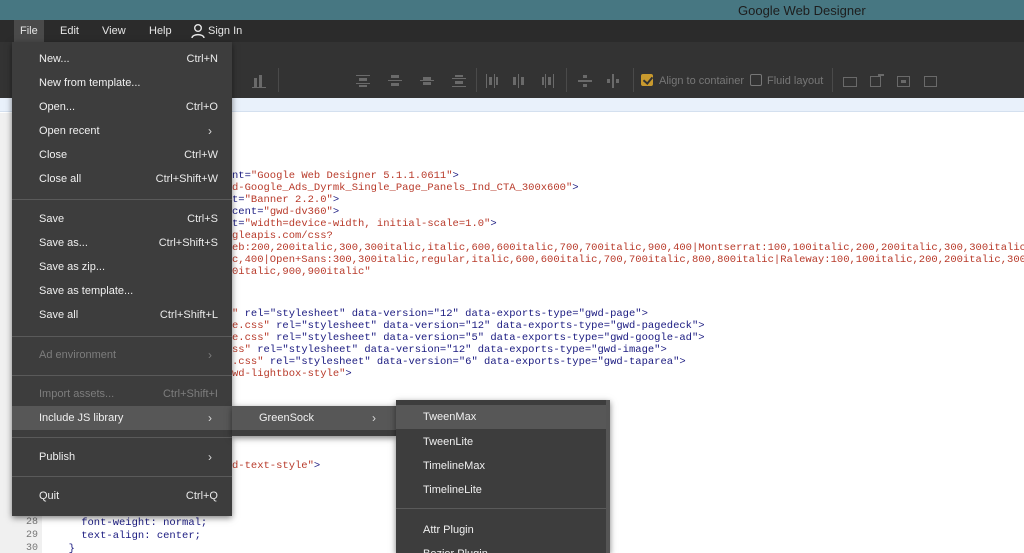 This screenshot has width=1024, height=553. I want to click on line-number: 28, so click(31, 522).